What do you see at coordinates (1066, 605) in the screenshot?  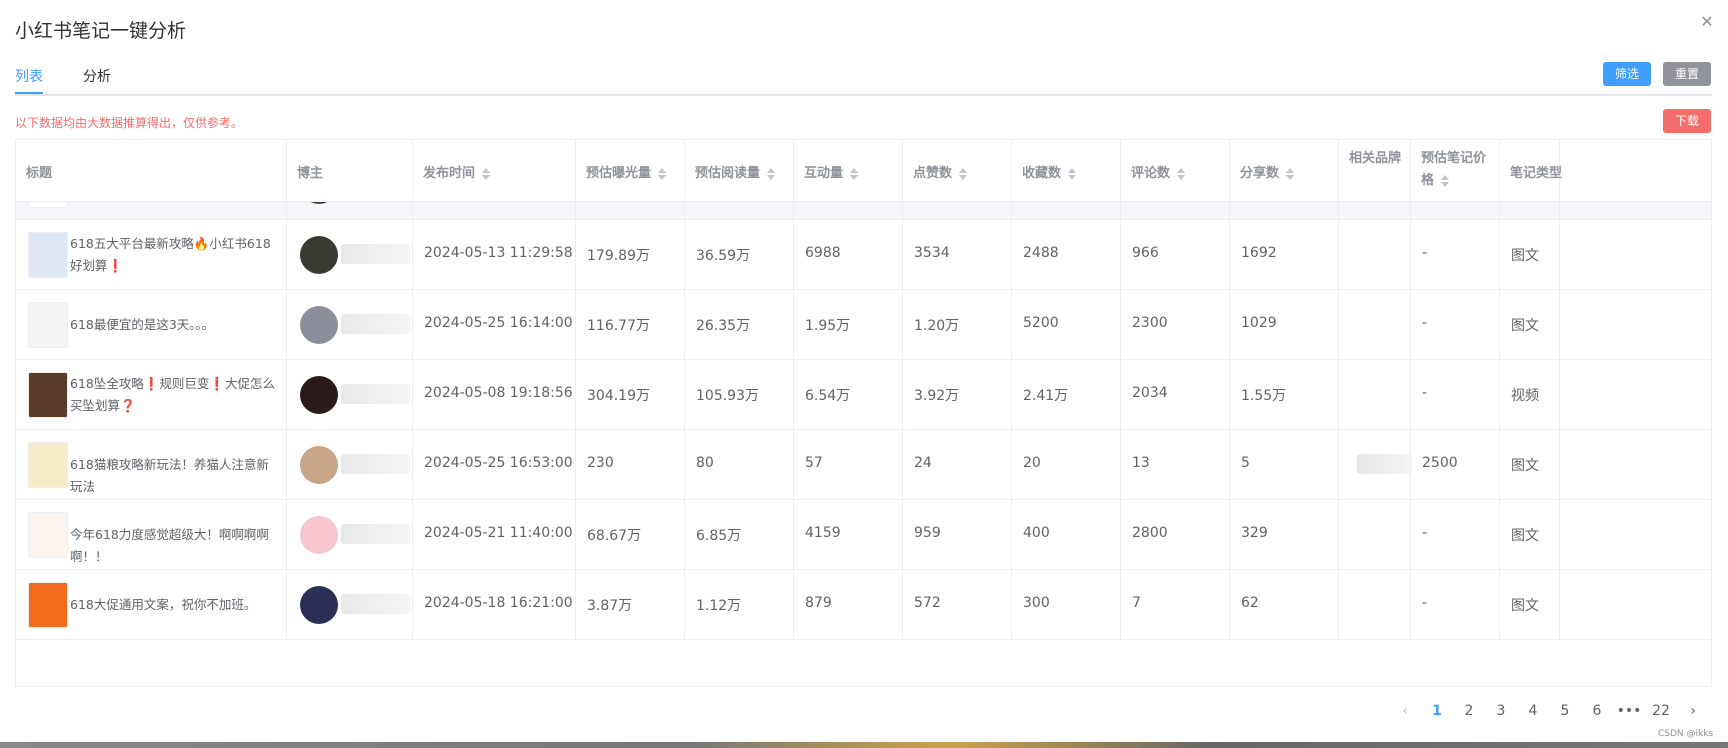 I see `favorites-cell: 300` at bounding box center [1066, 605].